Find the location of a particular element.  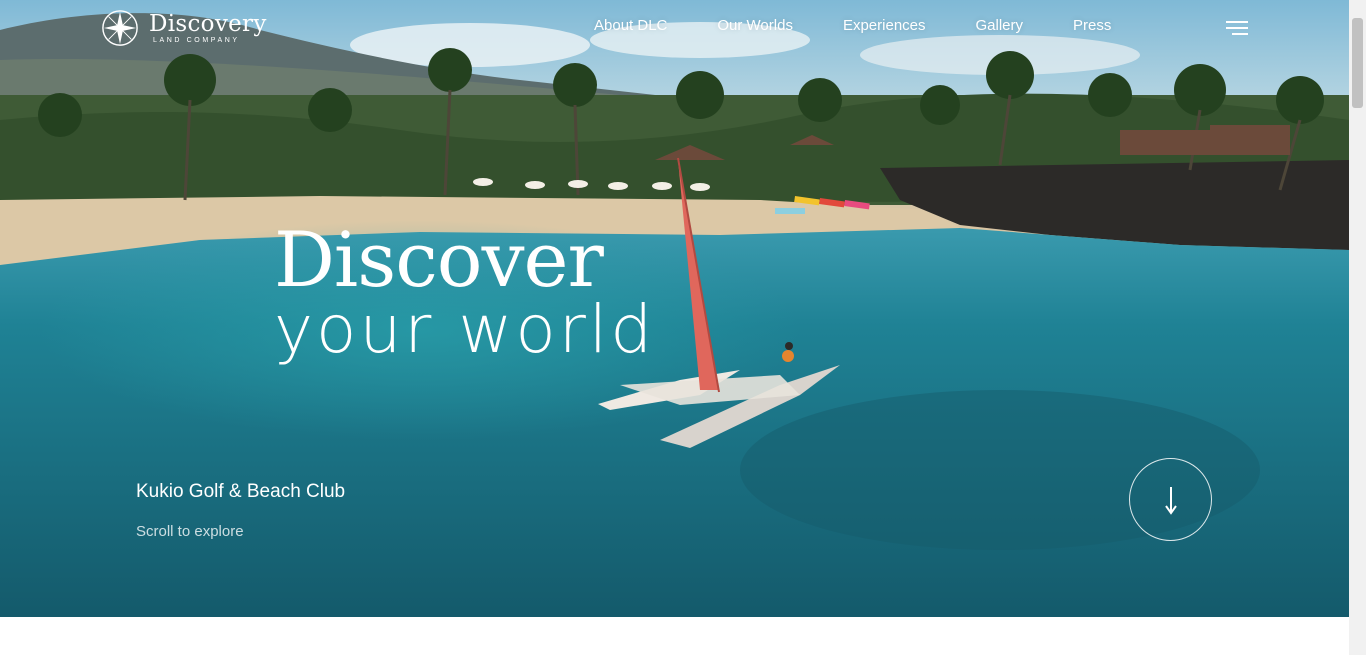

nav-item-about-dlc: About DLC is located at coordinates (630, 25).